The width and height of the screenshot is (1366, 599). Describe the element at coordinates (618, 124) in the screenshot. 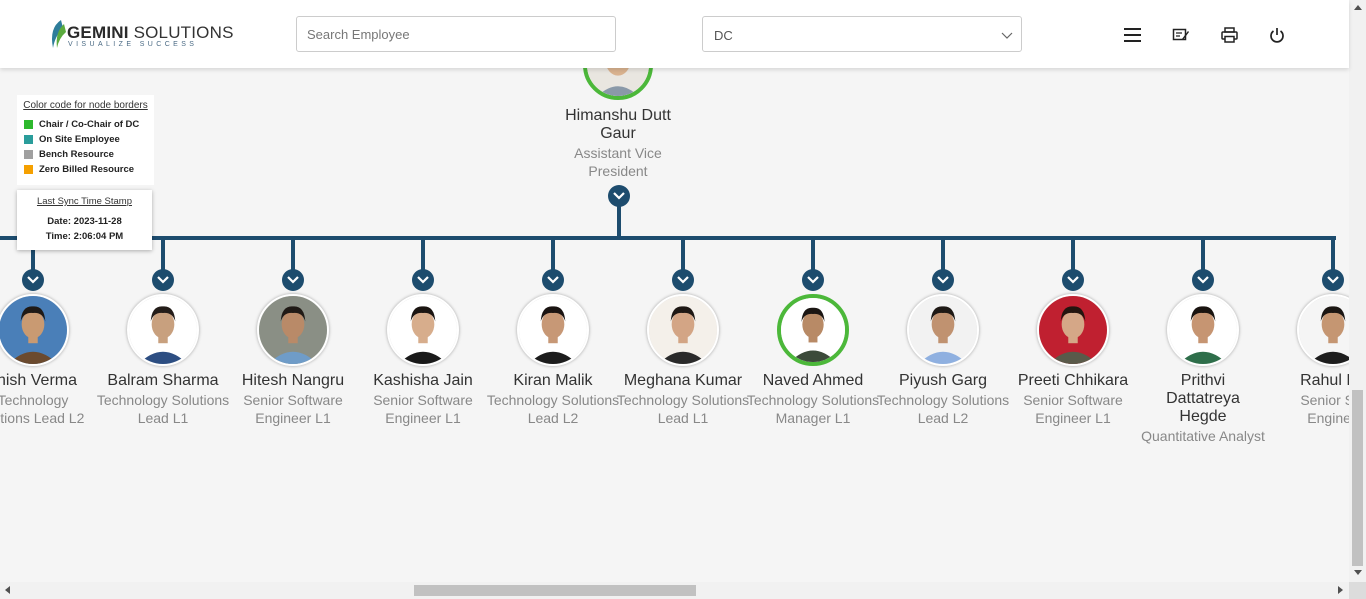

I see `root-name: Himanshu Dutt Gaur` at that location.